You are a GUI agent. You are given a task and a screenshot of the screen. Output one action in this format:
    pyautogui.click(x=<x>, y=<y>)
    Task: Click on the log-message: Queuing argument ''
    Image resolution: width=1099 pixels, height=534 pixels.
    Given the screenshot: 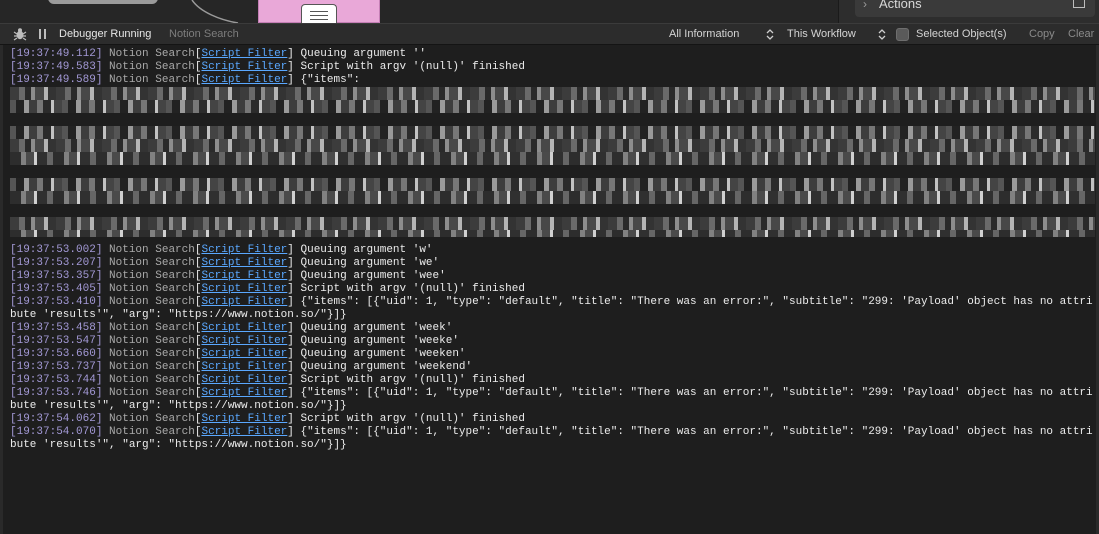 What is the action you would take?
    pyautogui.click(x=359, y=54)
    